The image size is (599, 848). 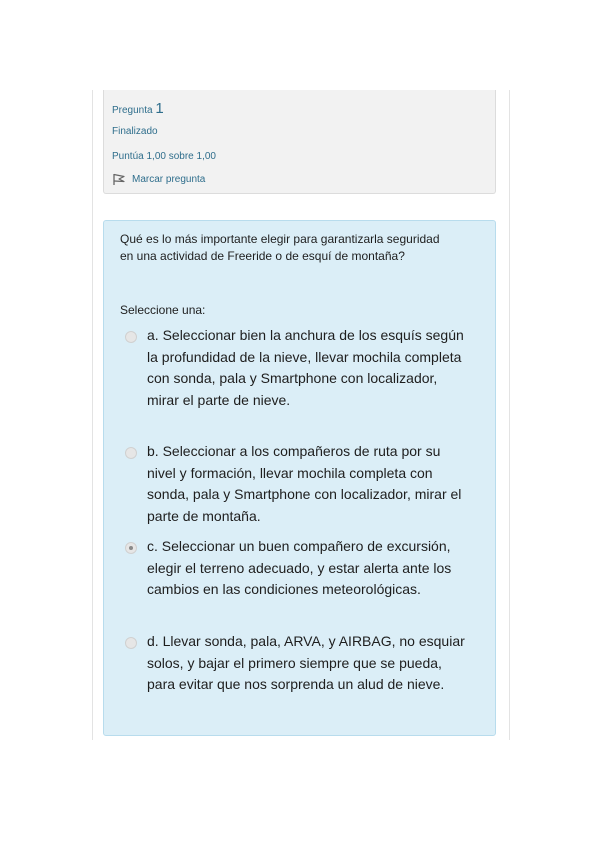 What do you see at coordinates (131, 453) in the screenshot?
I see `answer-radio-b` at bounding box center [131, 453].